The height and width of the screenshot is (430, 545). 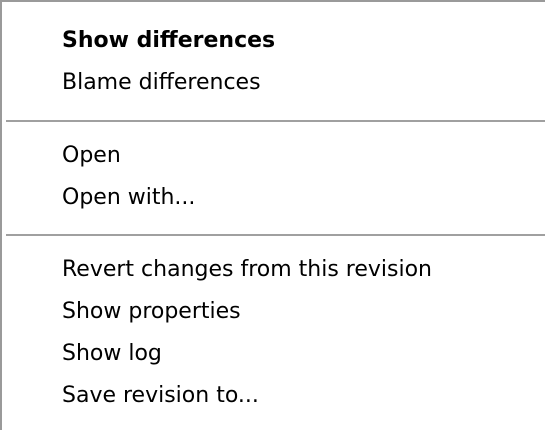 I want to click on menu-item-show-properties: Show properties, so click(x=151, y=312).